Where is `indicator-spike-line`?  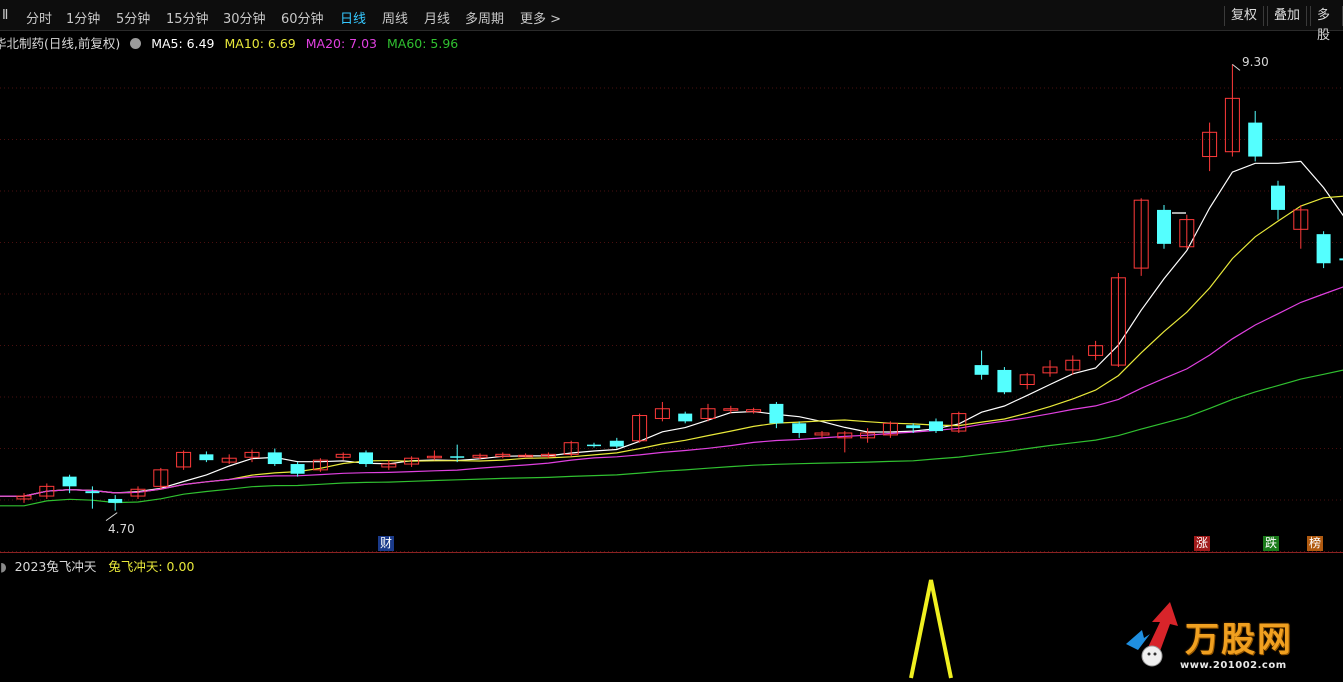 indicator-spike-line is located at coordinates (931, 629).